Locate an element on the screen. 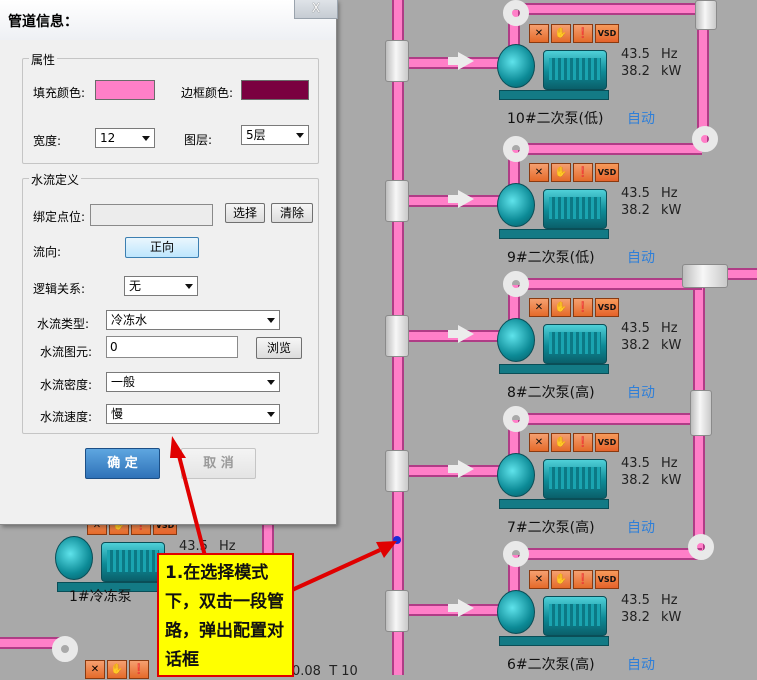 The image size is (757, 680). instruction-callout: 1.在选择模式下，双击一段管路，弹出配置对话框 is located at coordinates (225, 615).